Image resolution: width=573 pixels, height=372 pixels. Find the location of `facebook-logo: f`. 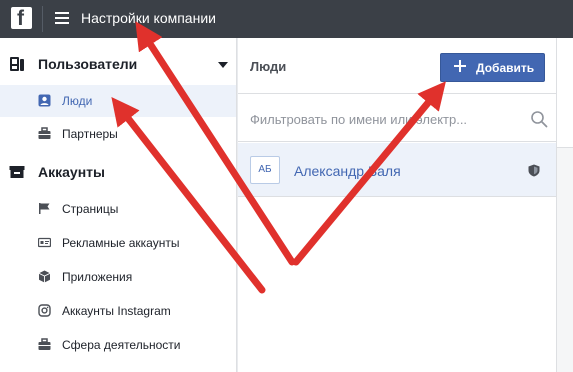

facebook-logo: f is located at coordinates (21, 18).